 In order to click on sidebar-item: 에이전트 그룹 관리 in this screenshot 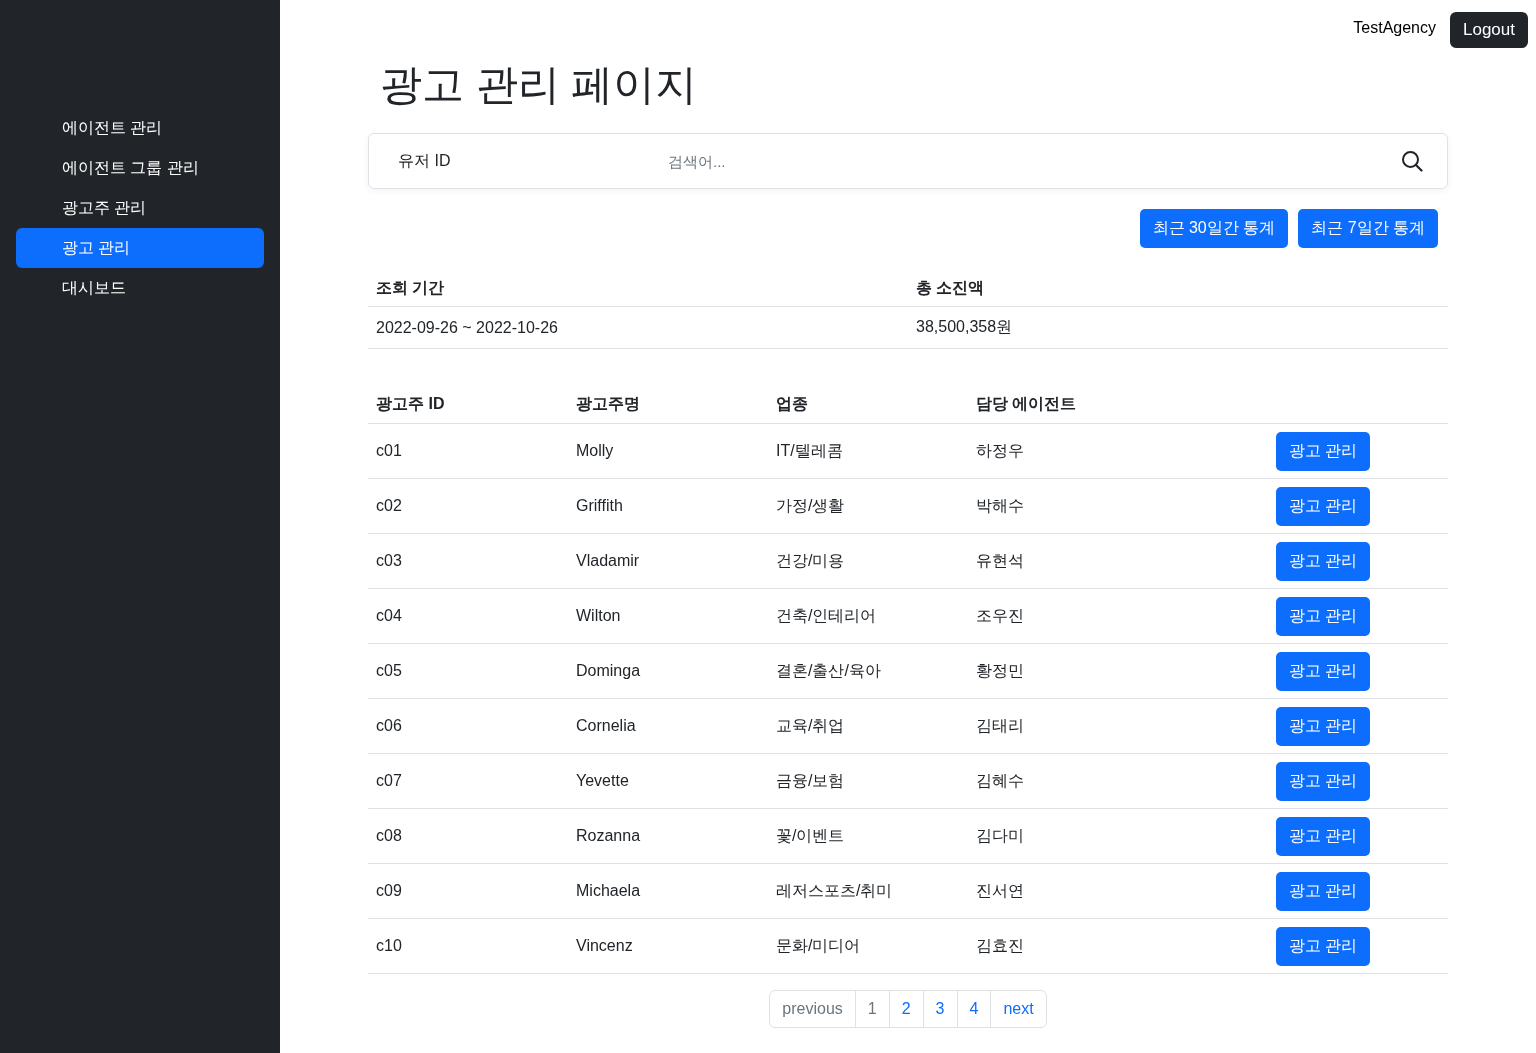, I will do `click(140, 168)`.